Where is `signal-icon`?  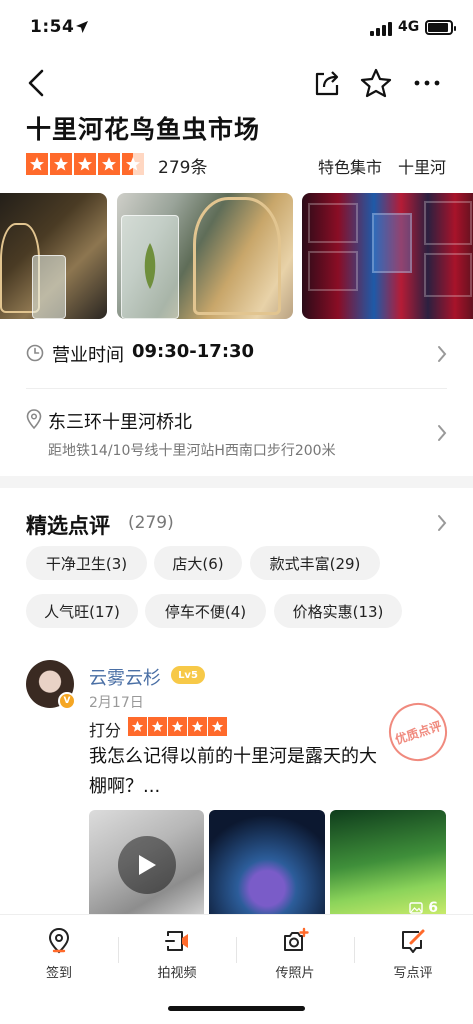 signal-icon is located at coordinates (381, 29).